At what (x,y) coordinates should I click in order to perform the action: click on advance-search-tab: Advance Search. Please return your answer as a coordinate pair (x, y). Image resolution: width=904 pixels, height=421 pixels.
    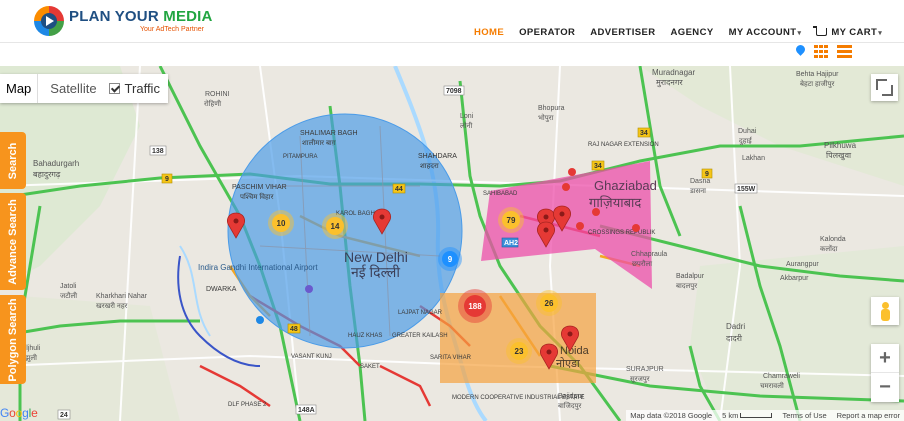
    Looking at the image, I should click on (13, 241).